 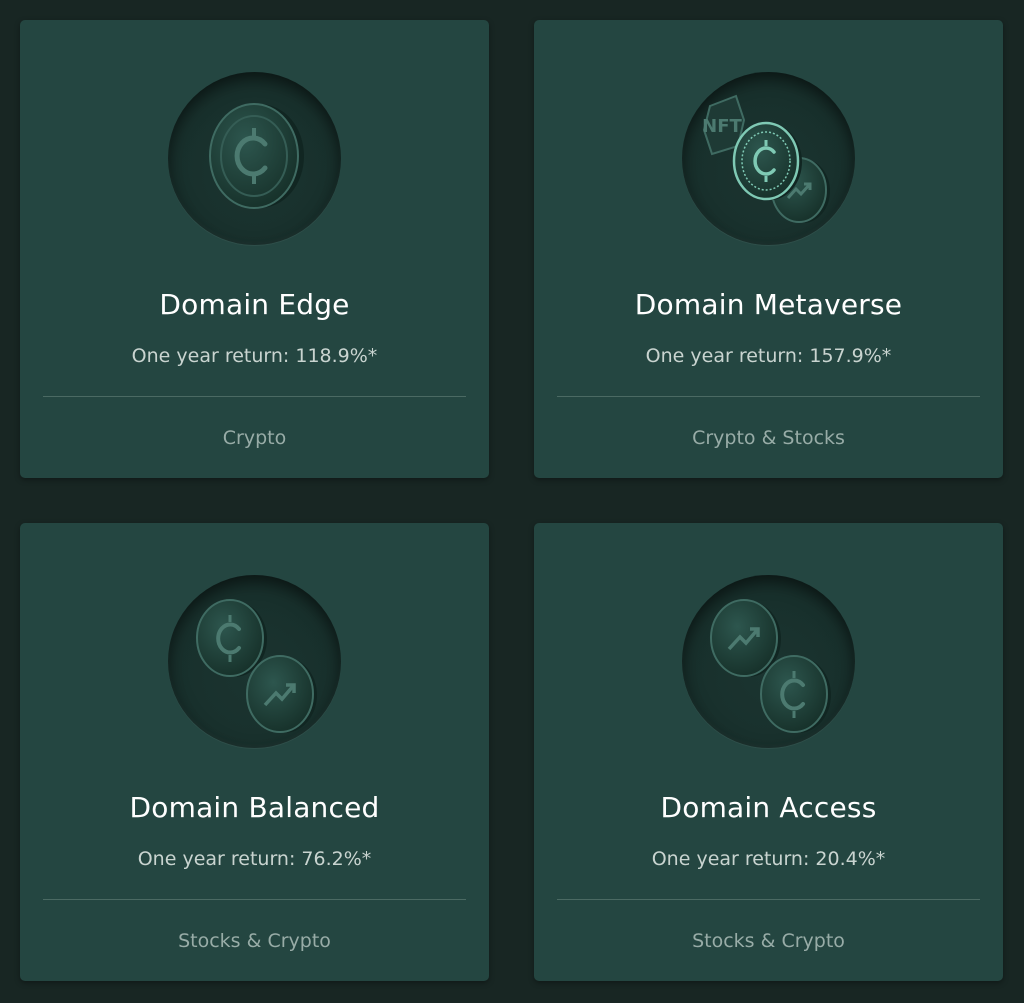 I want to click on nft-label: NFT, so click(x=722, y=126).